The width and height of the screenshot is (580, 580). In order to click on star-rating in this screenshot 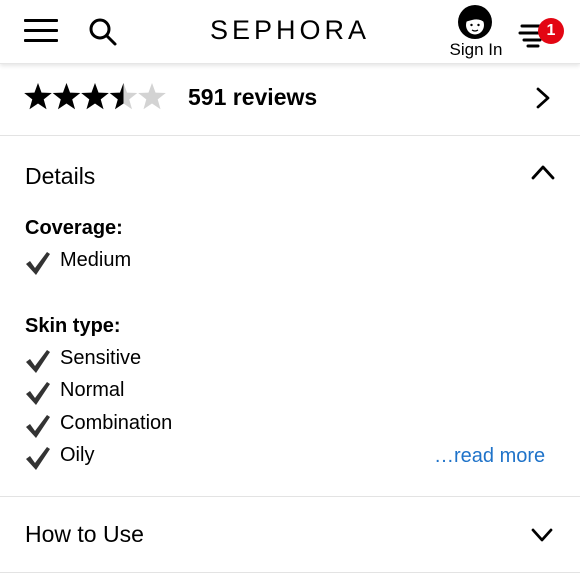, I will do `click(95, 96)`.